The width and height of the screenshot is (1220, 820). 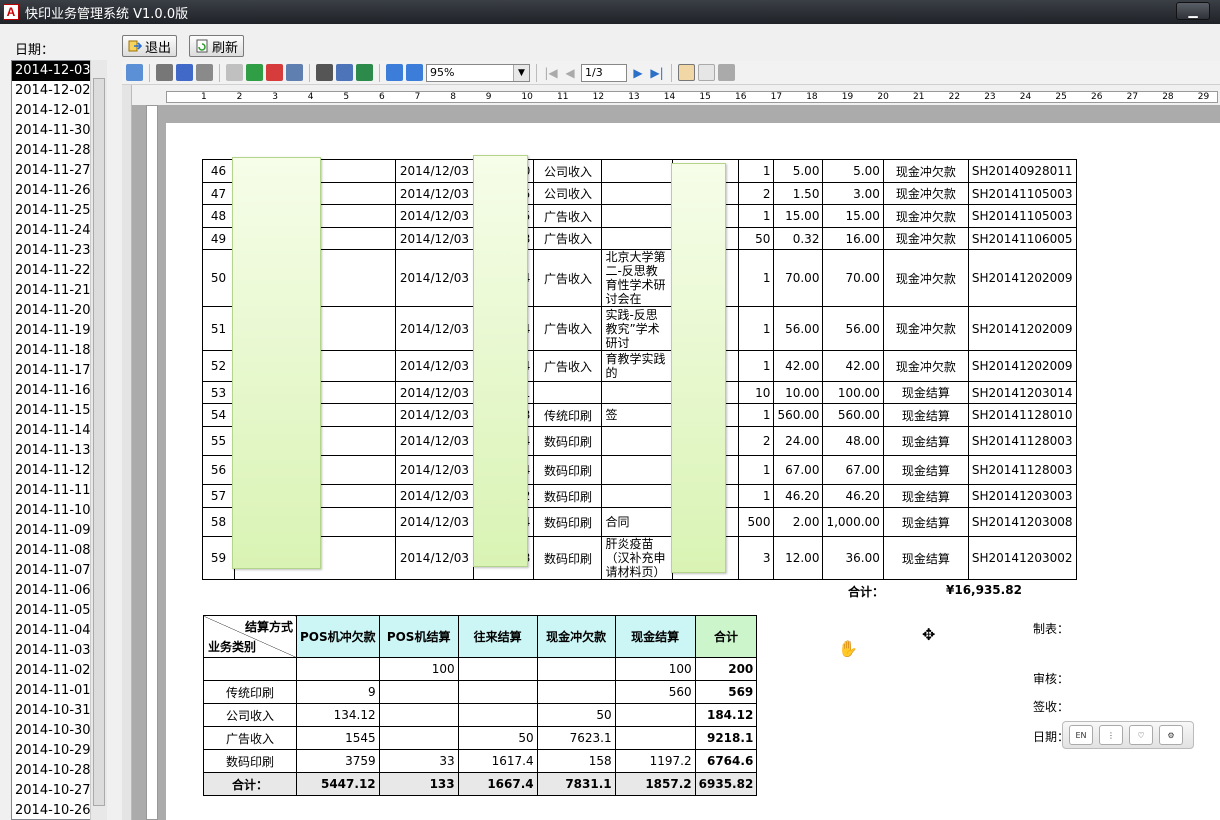 What do you see at coordinates (204, 72) in the screenshot?
I see `tools-icon` at bounding box center [204, 72].